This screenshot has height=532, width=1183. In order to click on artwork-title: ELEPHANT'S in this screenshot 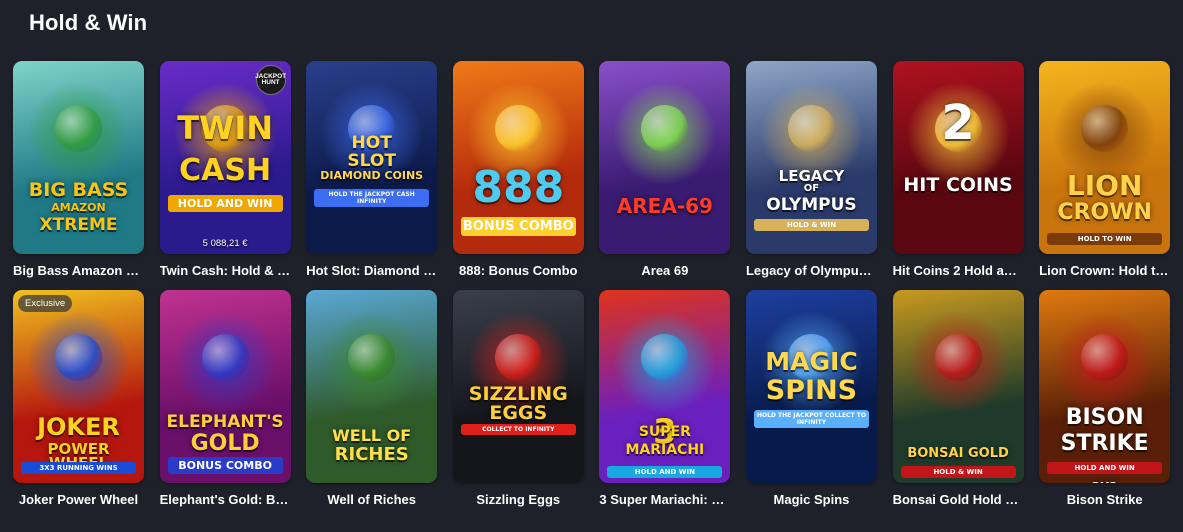, I will do `click(225, 422)`.